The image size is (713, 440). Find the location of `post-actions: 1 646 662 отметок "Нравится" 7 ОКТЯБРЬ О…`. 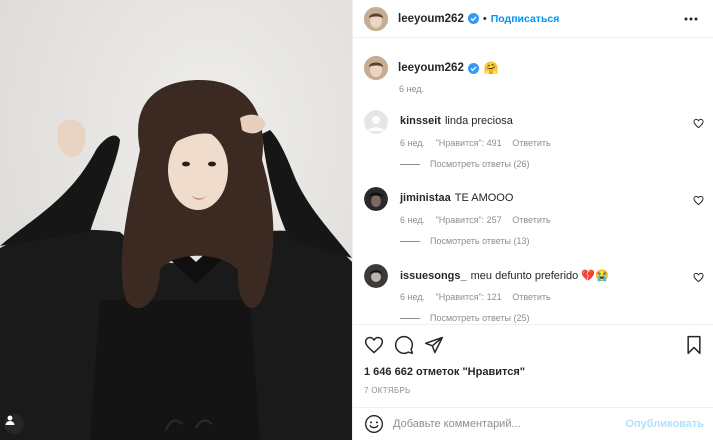

post-actions: 1 646 662 отметок "Нравится" 7 ОКТЯБРЬ О… is located at coordinates (533, 382).